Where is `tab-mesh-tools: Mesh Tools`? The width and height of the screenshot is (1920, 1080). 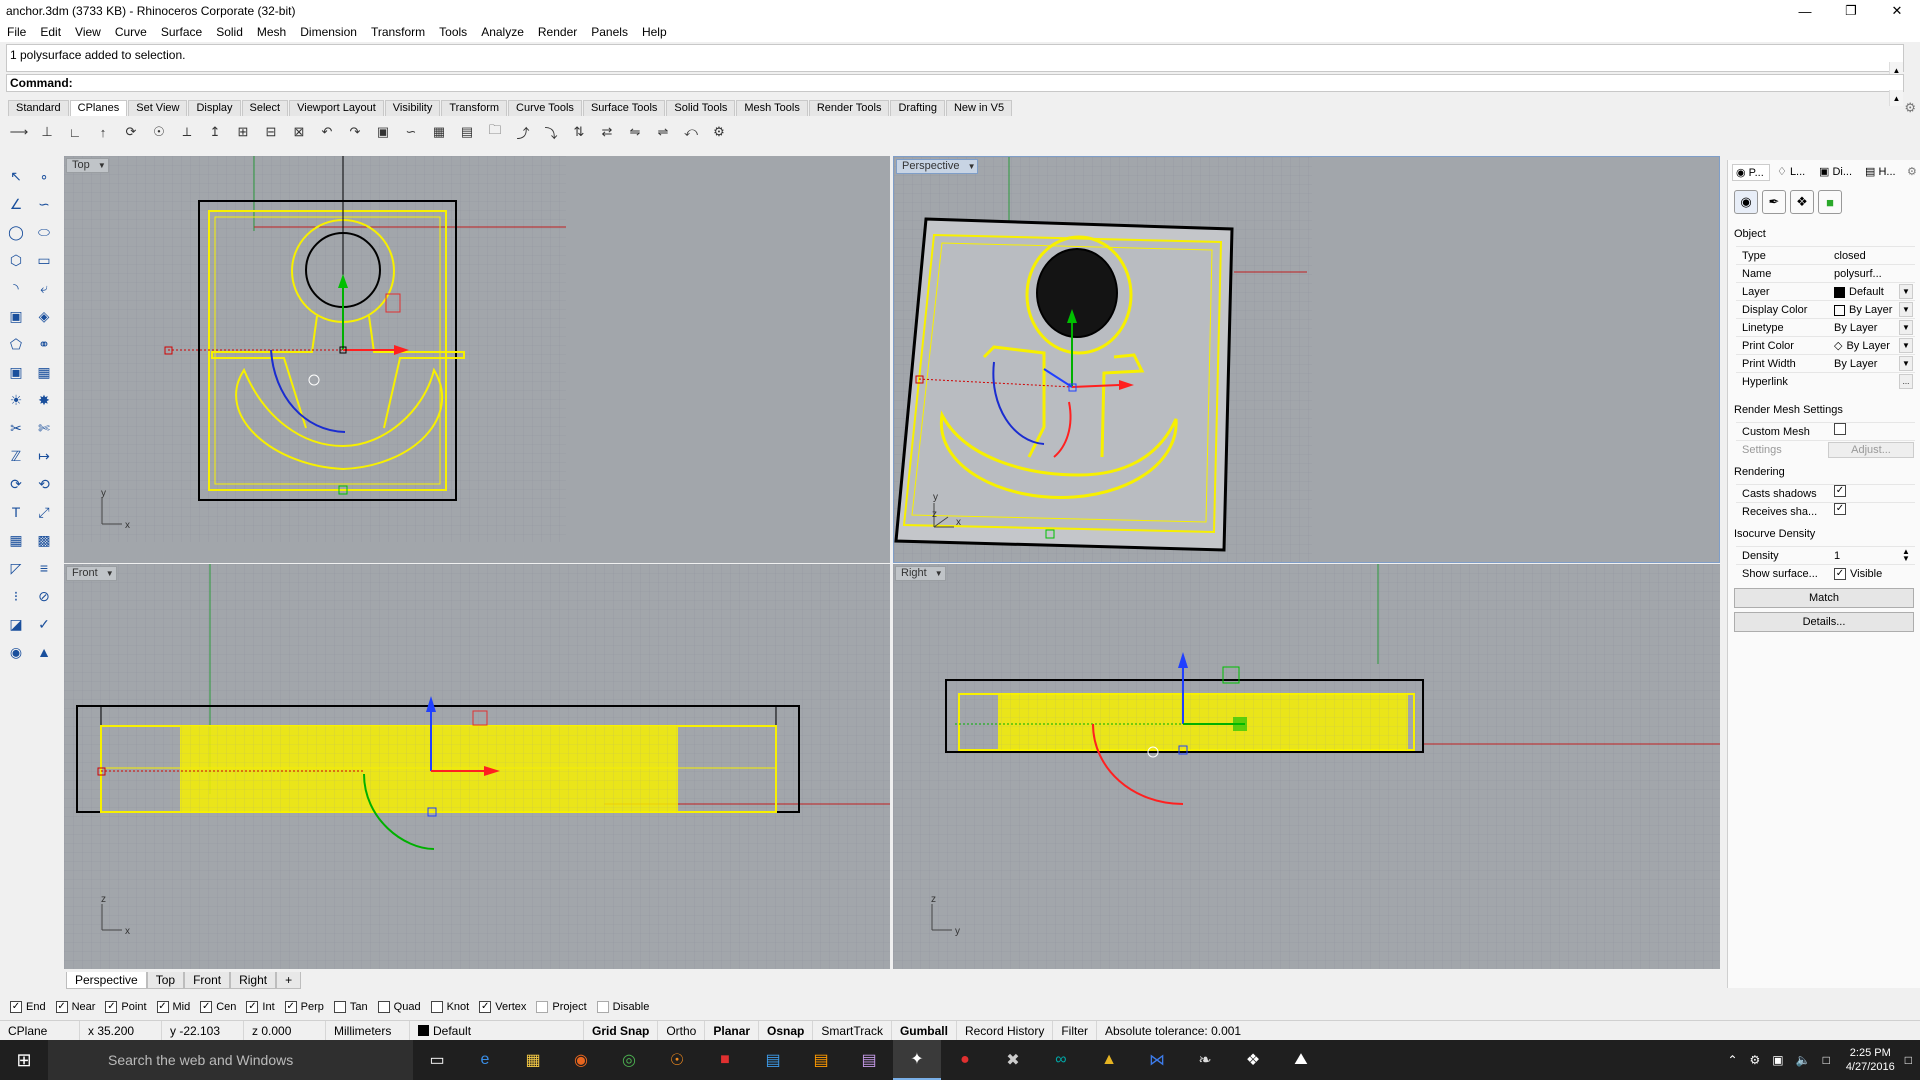
tab-mesh-tools: Mesh Tools is located at coordinates (772, 108).